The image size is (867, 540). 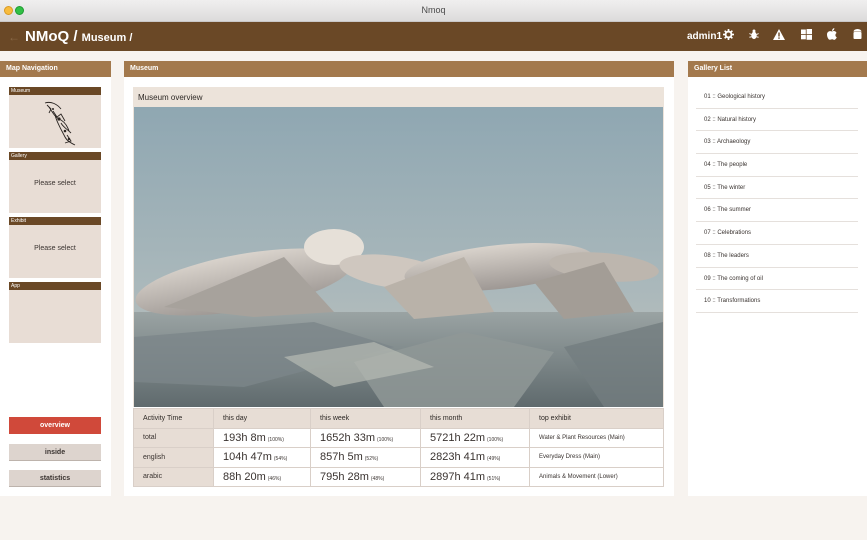 What do you see at coordinates (365, 437) in the screenshot?
I see `table-cell: 1652h 33m (100%)` at bounding box center [365, 437].